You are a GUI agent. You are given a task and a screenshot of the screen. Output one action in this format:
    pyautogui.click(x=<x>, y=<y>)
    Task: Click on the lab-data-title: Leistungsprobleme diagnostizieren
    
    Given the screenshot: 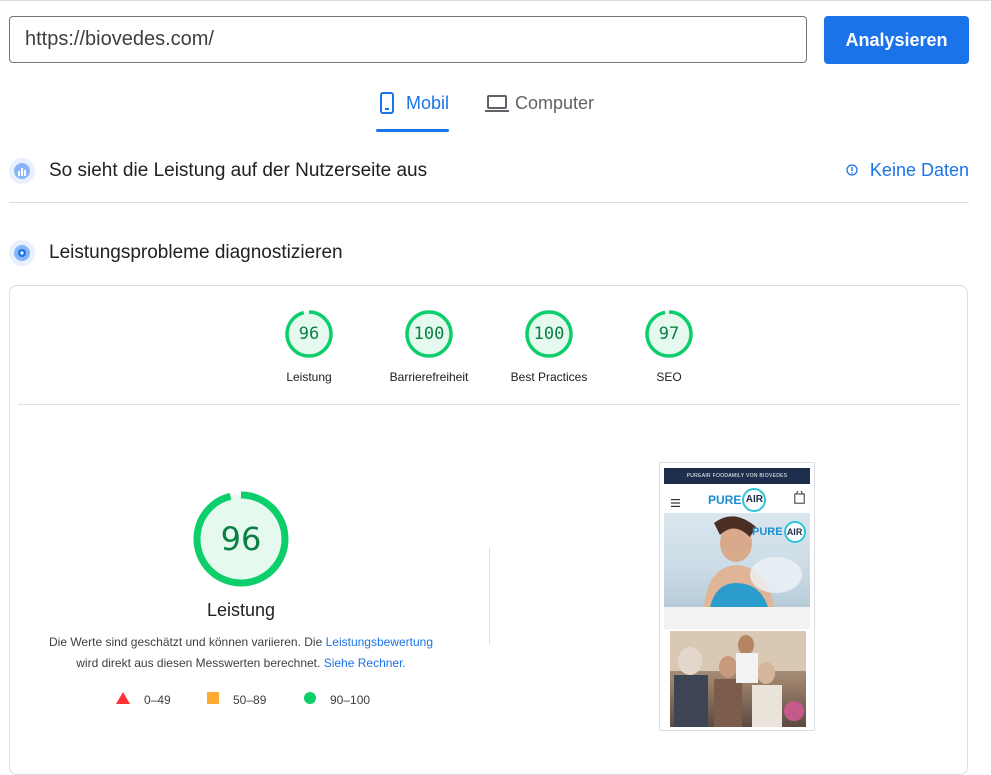 What is the action you would take?
    pyautogui.click(x=196, y=252)
    